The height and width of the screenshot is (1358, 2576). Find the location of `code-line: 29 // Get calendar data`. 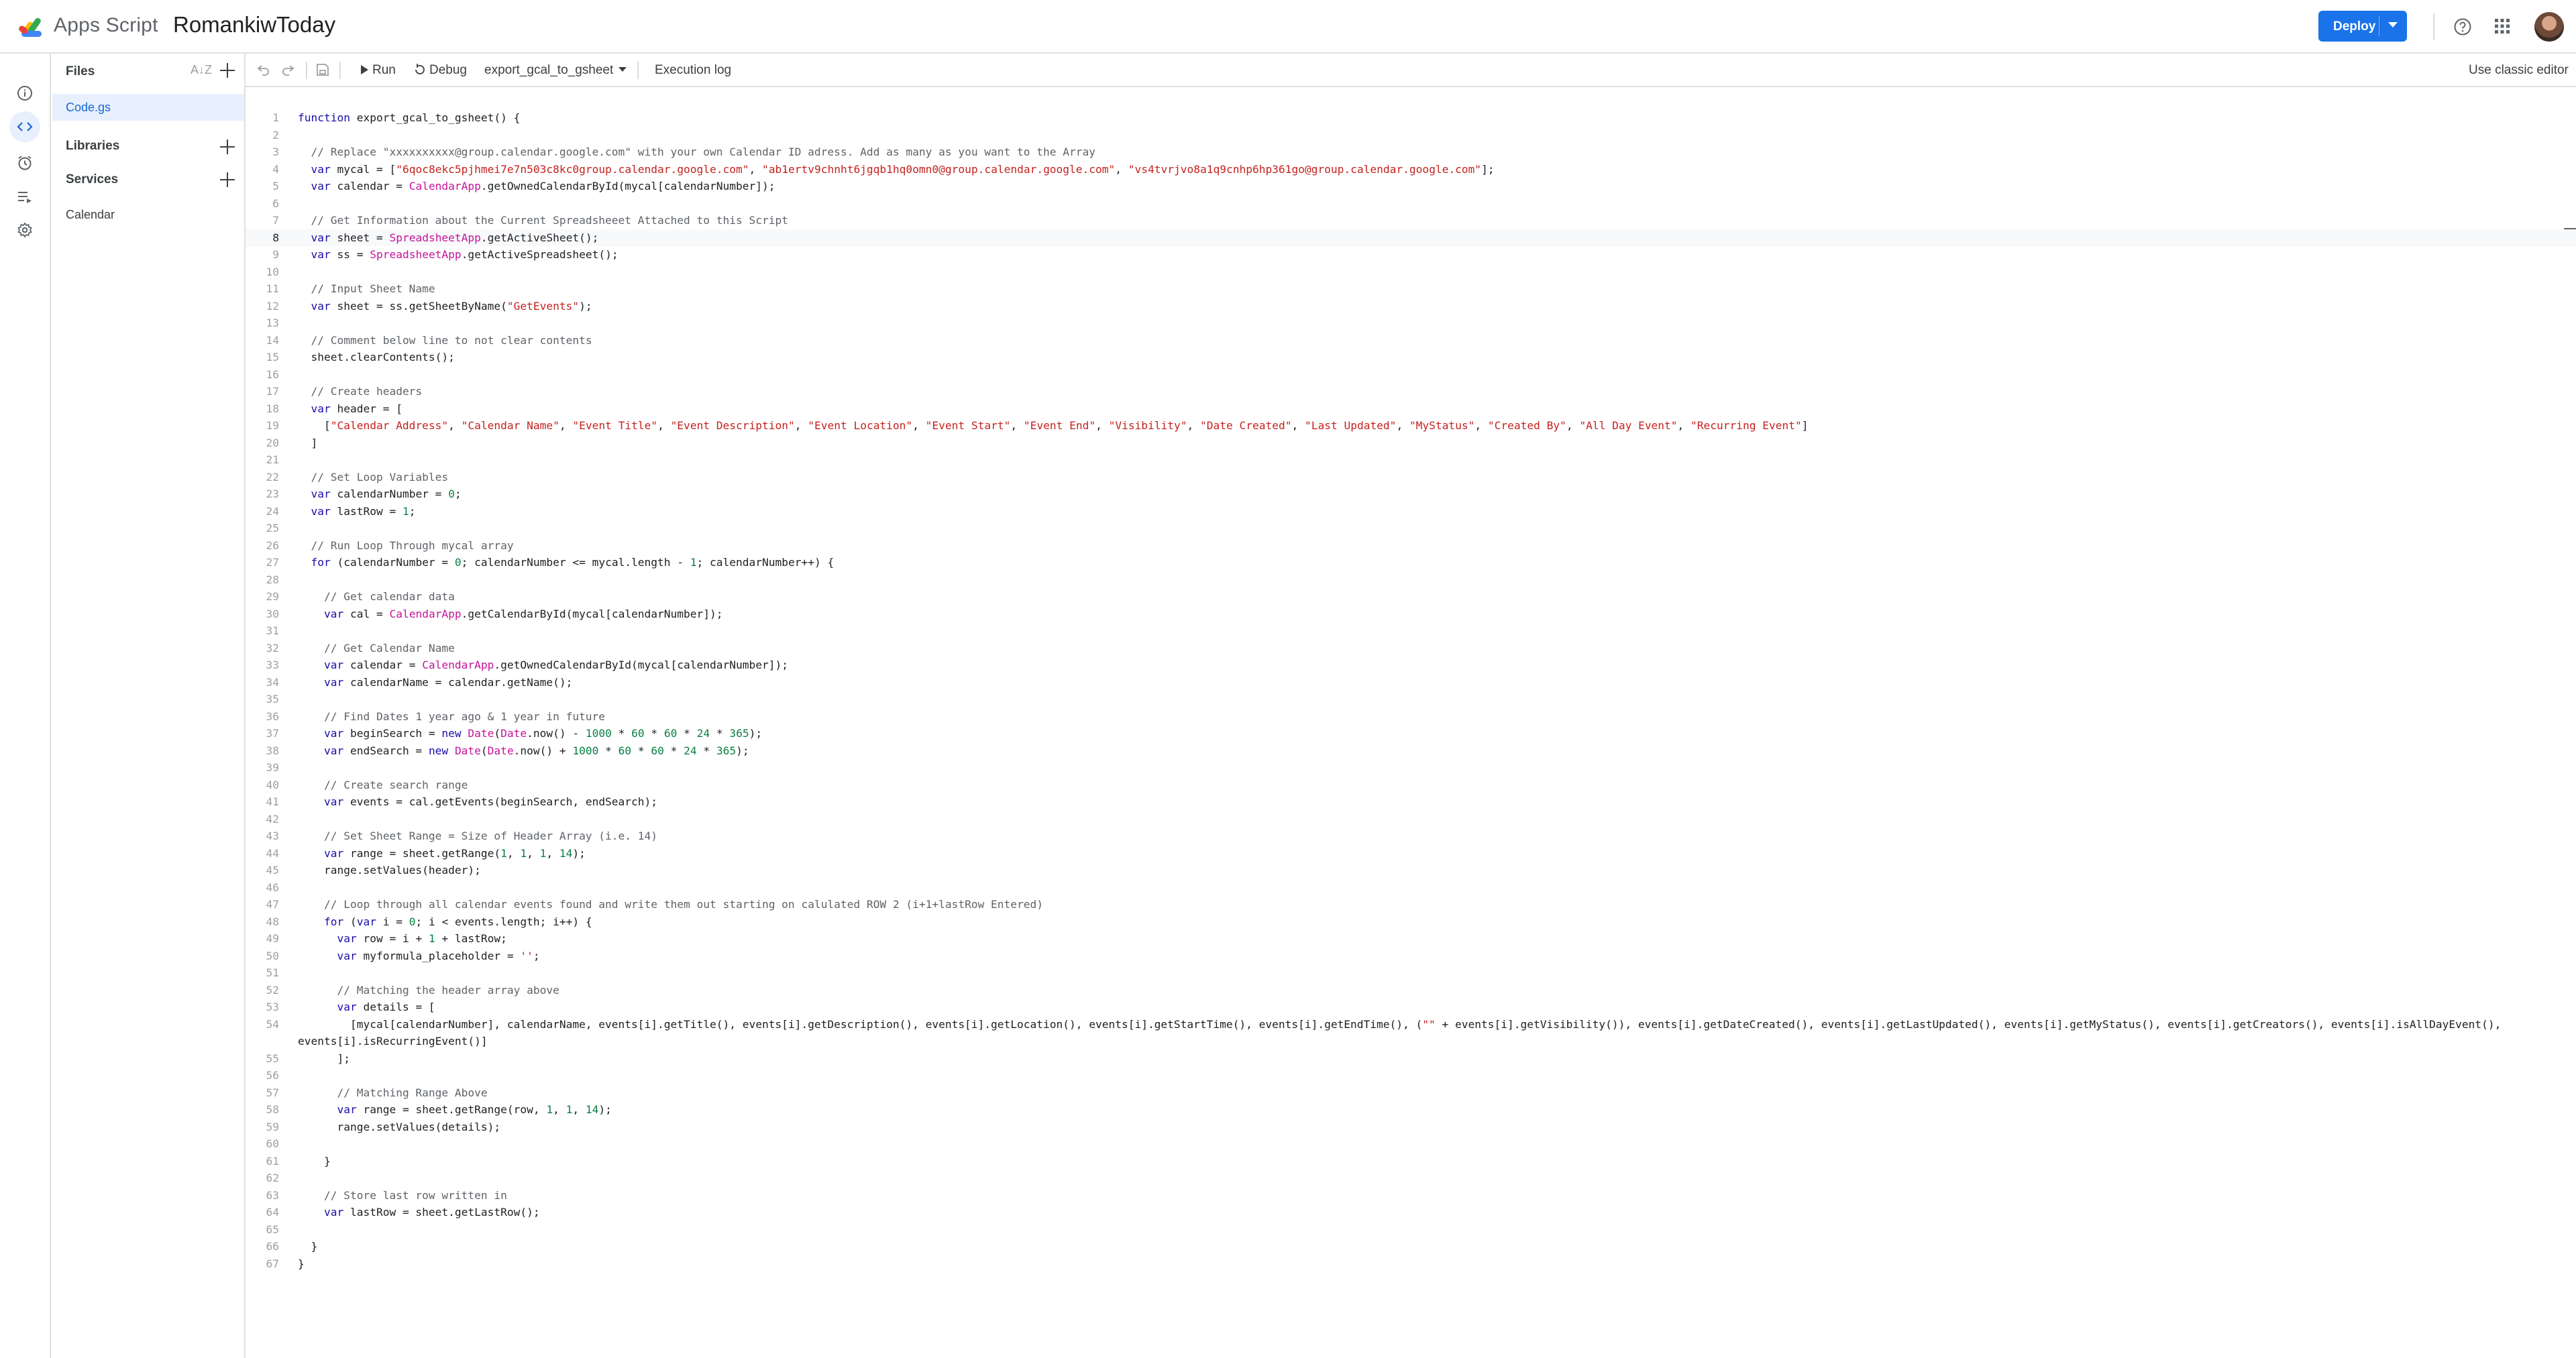

code-line: 29 // Get calendar data is located at coordinates (1411, 597).